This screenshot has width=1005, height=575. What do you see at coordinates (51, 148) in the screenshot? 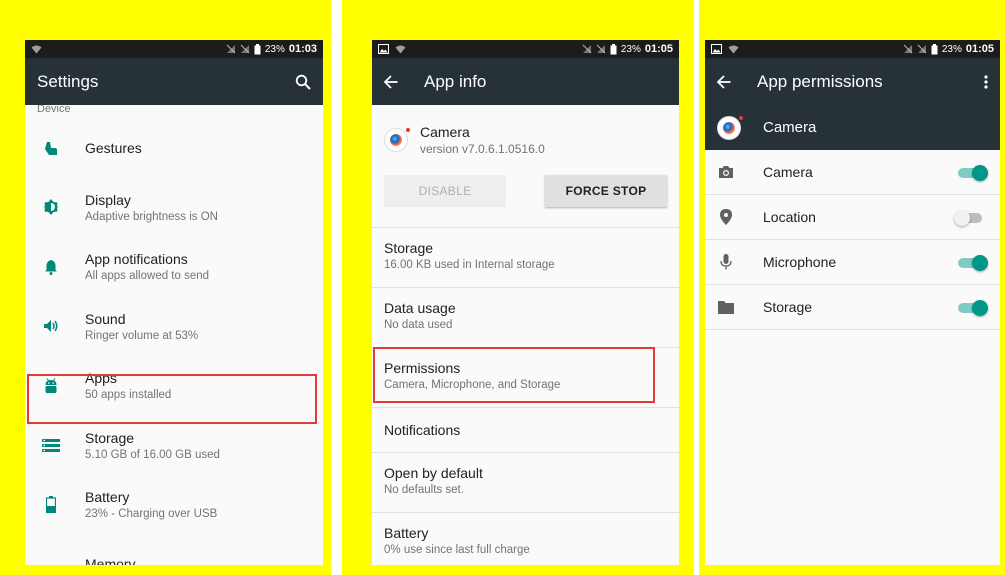
I see `gestures-icon` at bounding box center [51, 148].